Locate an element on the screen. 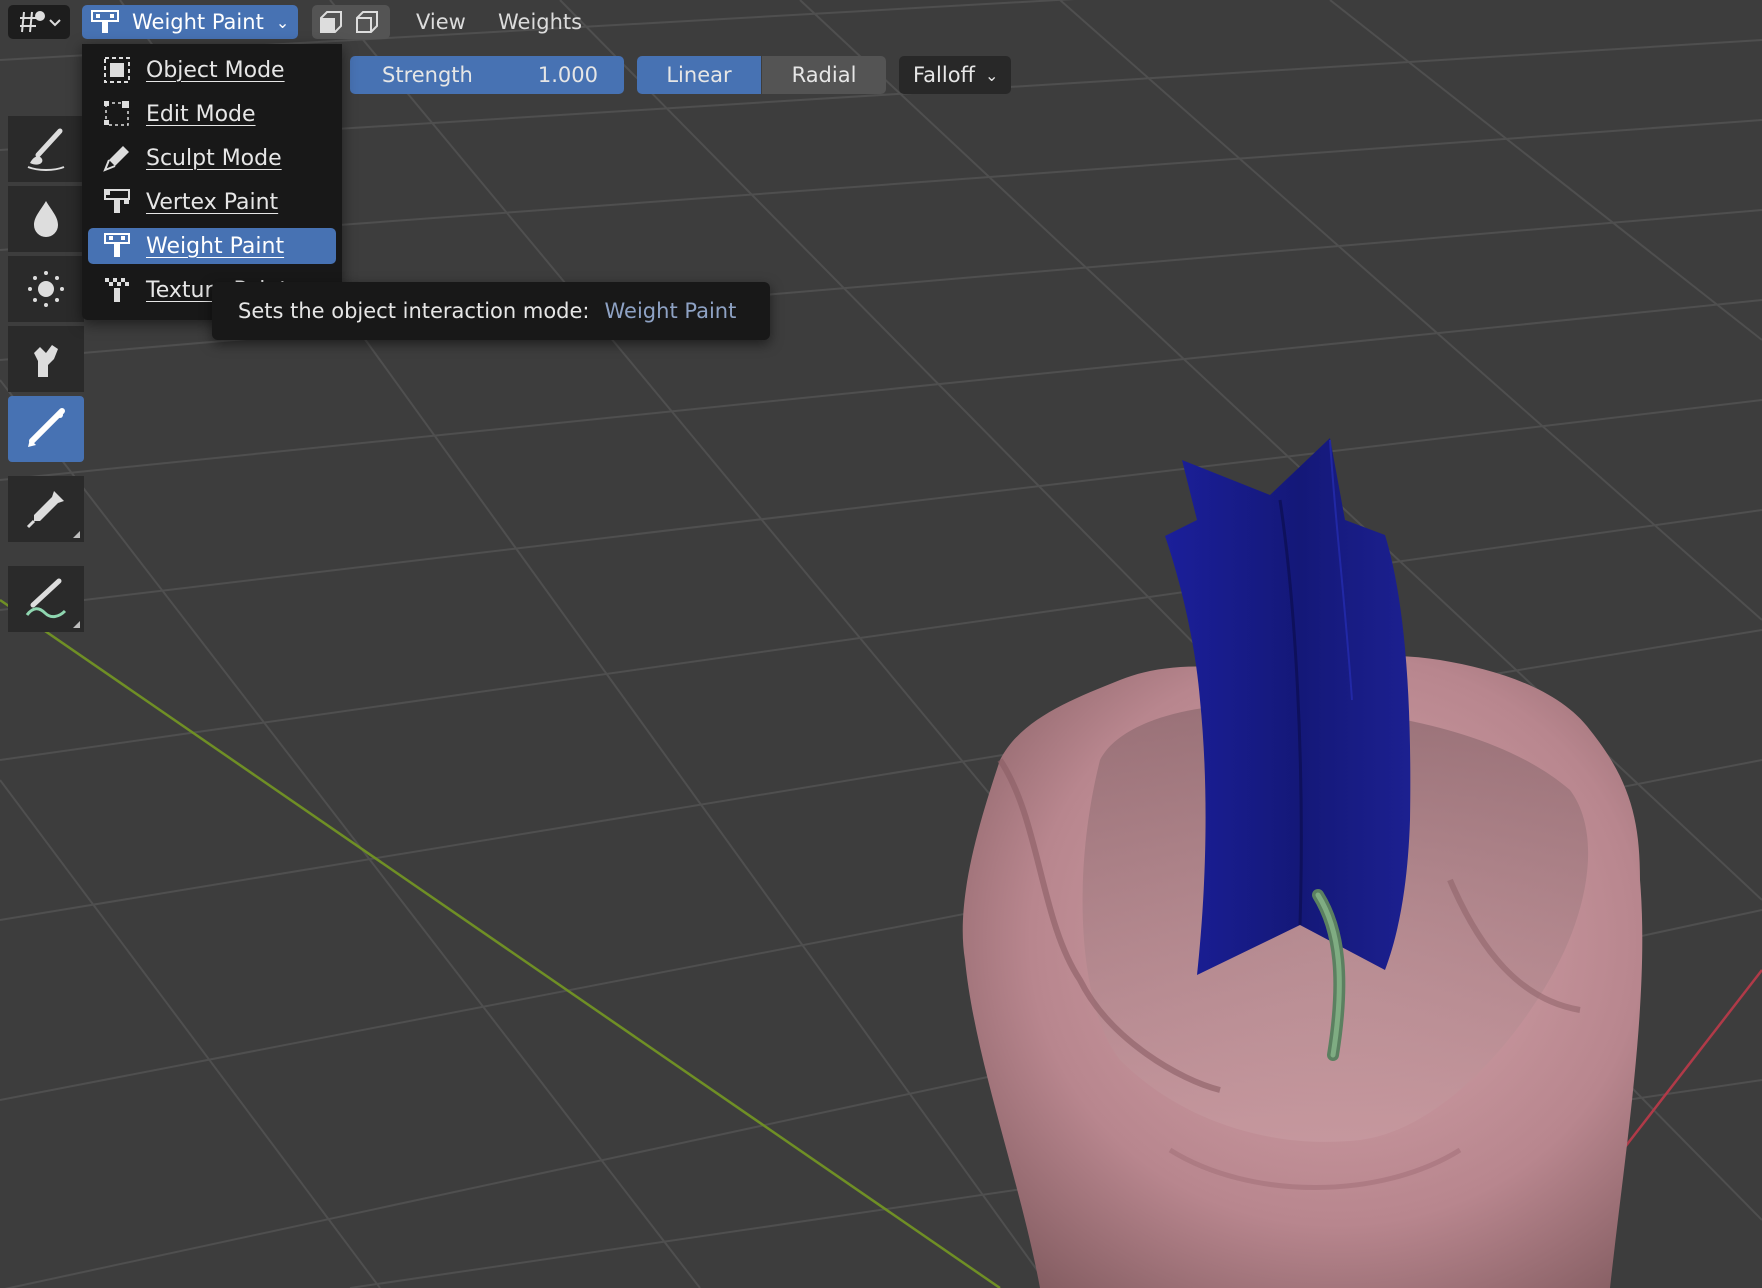 The width and height of the screenshot is (1762, 1288). menu-item-sculpt-mode: Sculpt Mode is located at coordinates (212, 158).